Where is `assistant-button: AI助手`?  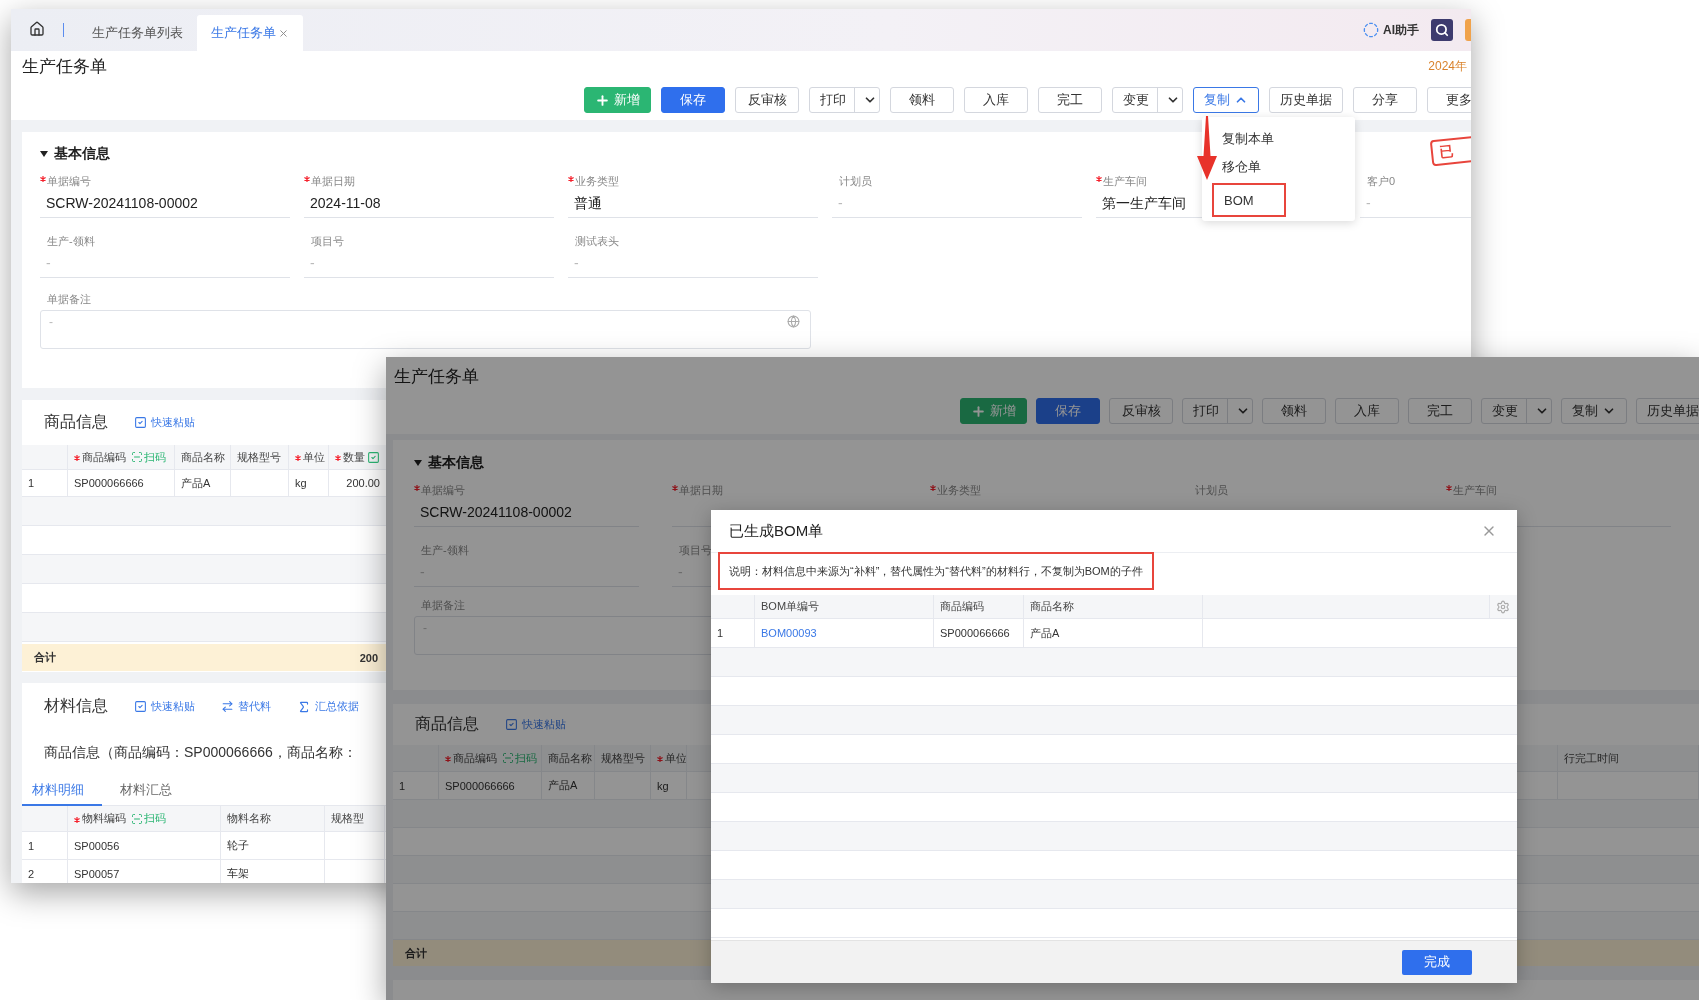 assistant-button: AI助手 is located at coordinates (1391, 30).